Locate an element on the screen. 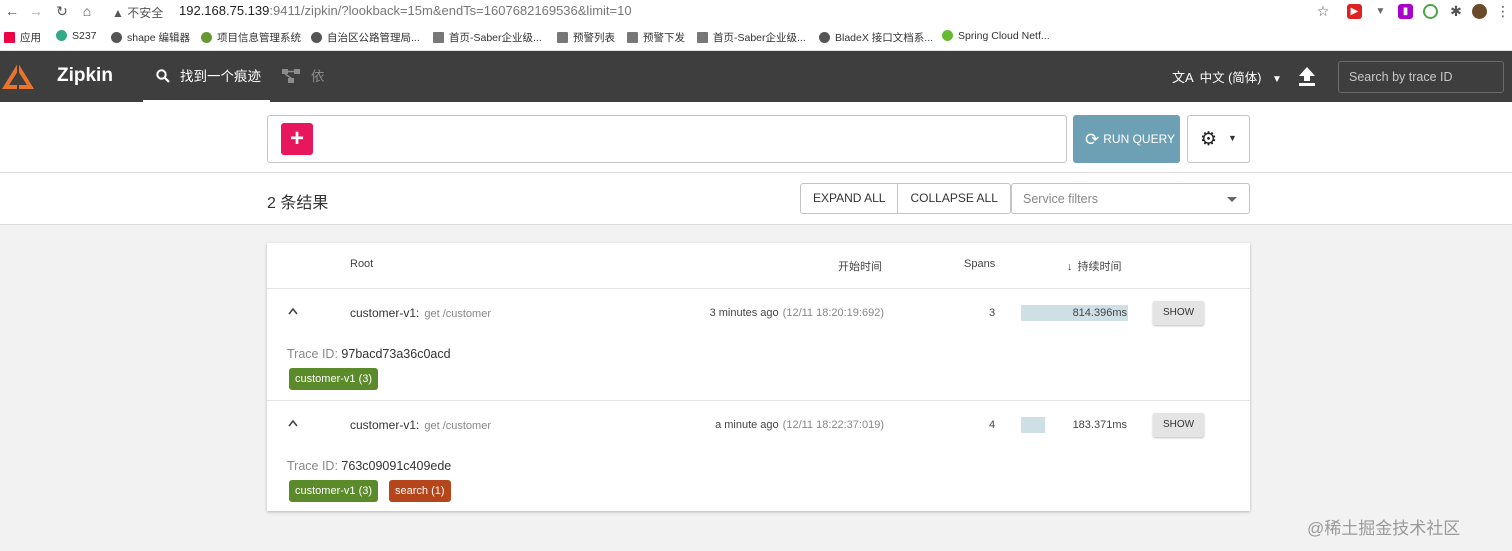  extensions-puzzle-icon: ✱ is located at coordinates (1456, 11).